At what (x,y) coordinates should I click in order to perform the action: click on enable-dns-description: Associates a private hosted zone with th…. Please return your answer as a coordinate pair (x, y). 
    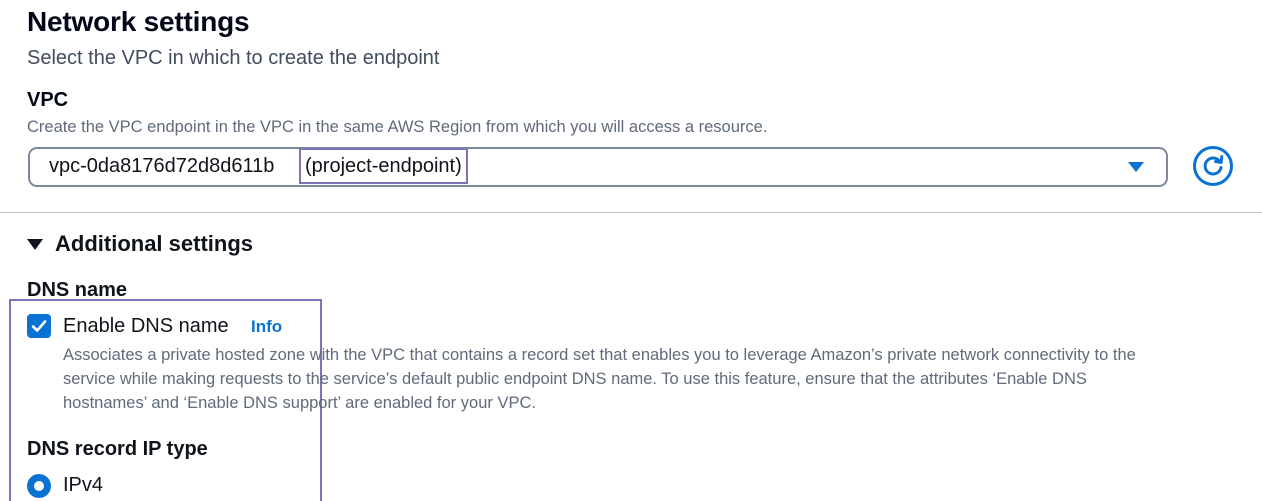
    Looking at the image, I should click on (599, 379).